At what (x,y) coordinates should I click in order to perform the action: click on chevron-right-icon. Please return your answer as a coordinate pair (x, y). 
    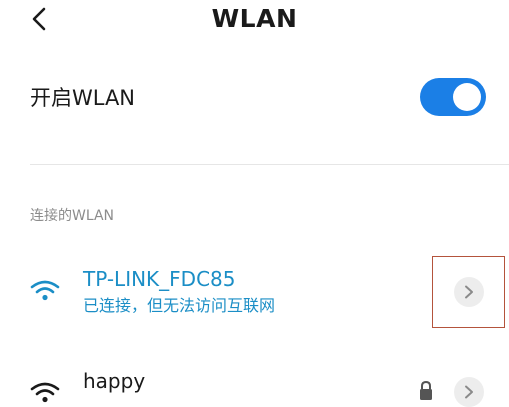
    Looking at the image, I should click on (469, 392).